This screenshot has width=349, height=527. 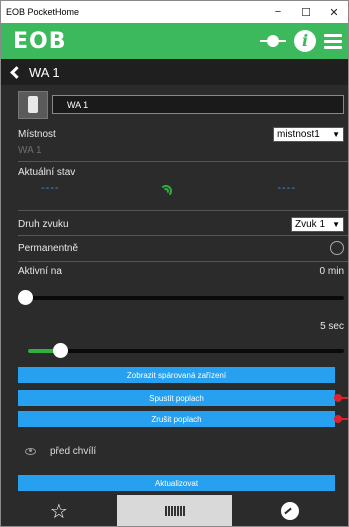 What do you see at coordinates (43, 12) in the screenshot?
I see `window-title: EOB PocketHome` at bounding box center [43, 12].